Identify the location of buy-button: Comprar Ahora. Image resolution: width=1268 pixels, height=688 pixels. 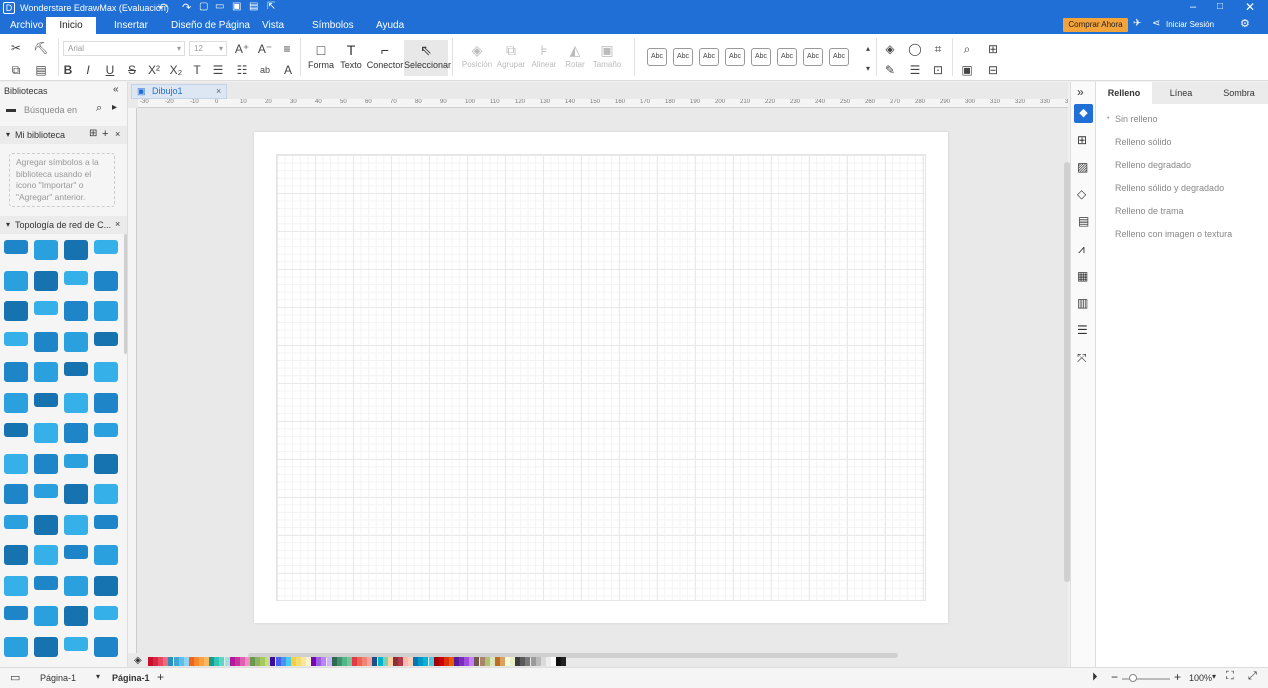
(1095, 25).